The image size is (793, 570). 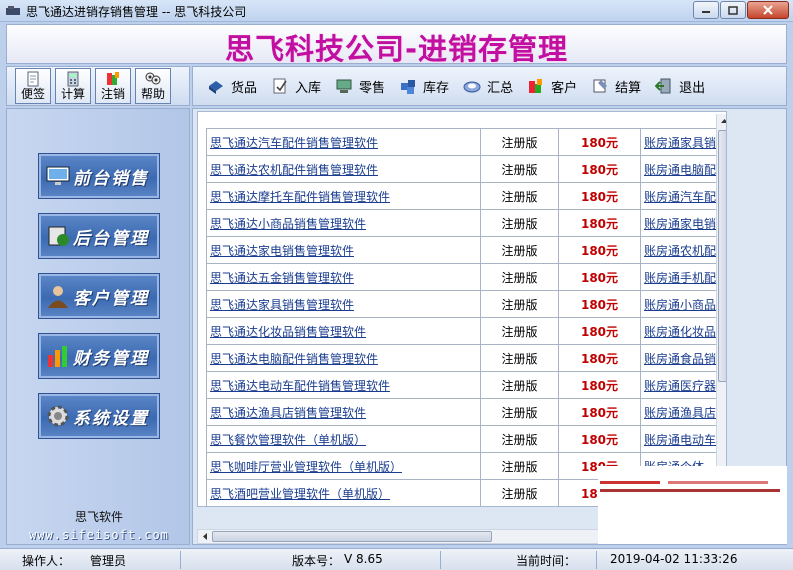 What do you see at coordinates (306, 467) in the screenshot?
I see `product-name-link: 思飞咖啡厅营业管理软件（单机版）` at bounding box center [306, 467].